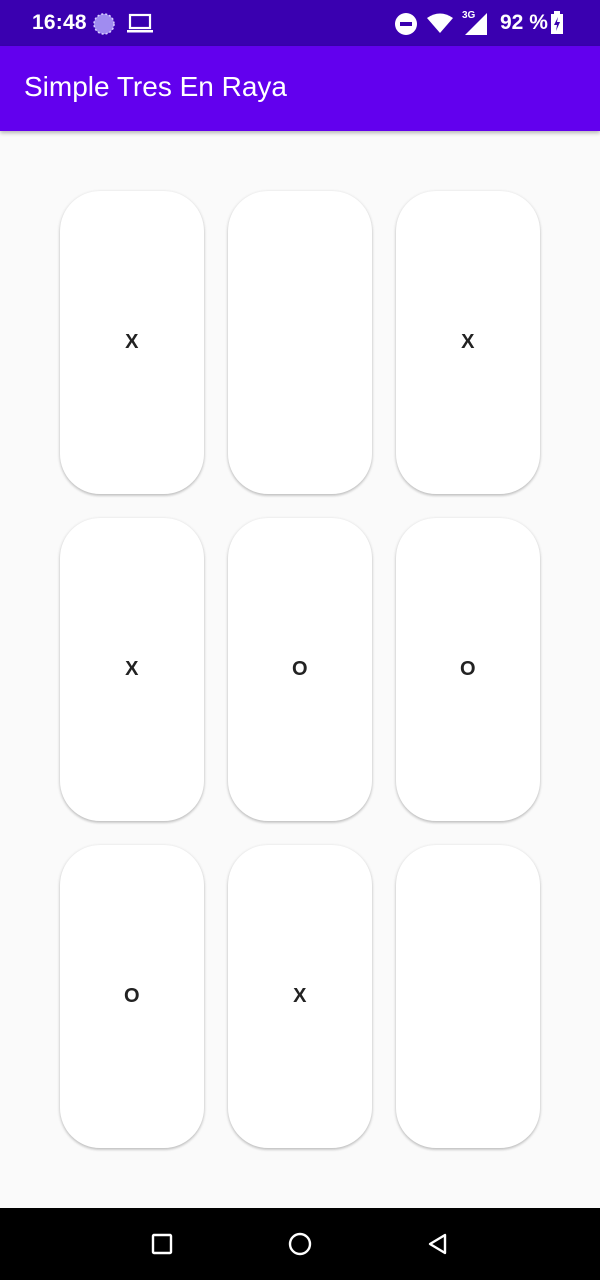 This screenshot has height=1280, width=600. I want to click on status-bar: 16:48 3G 92 %, so click(300, 23).